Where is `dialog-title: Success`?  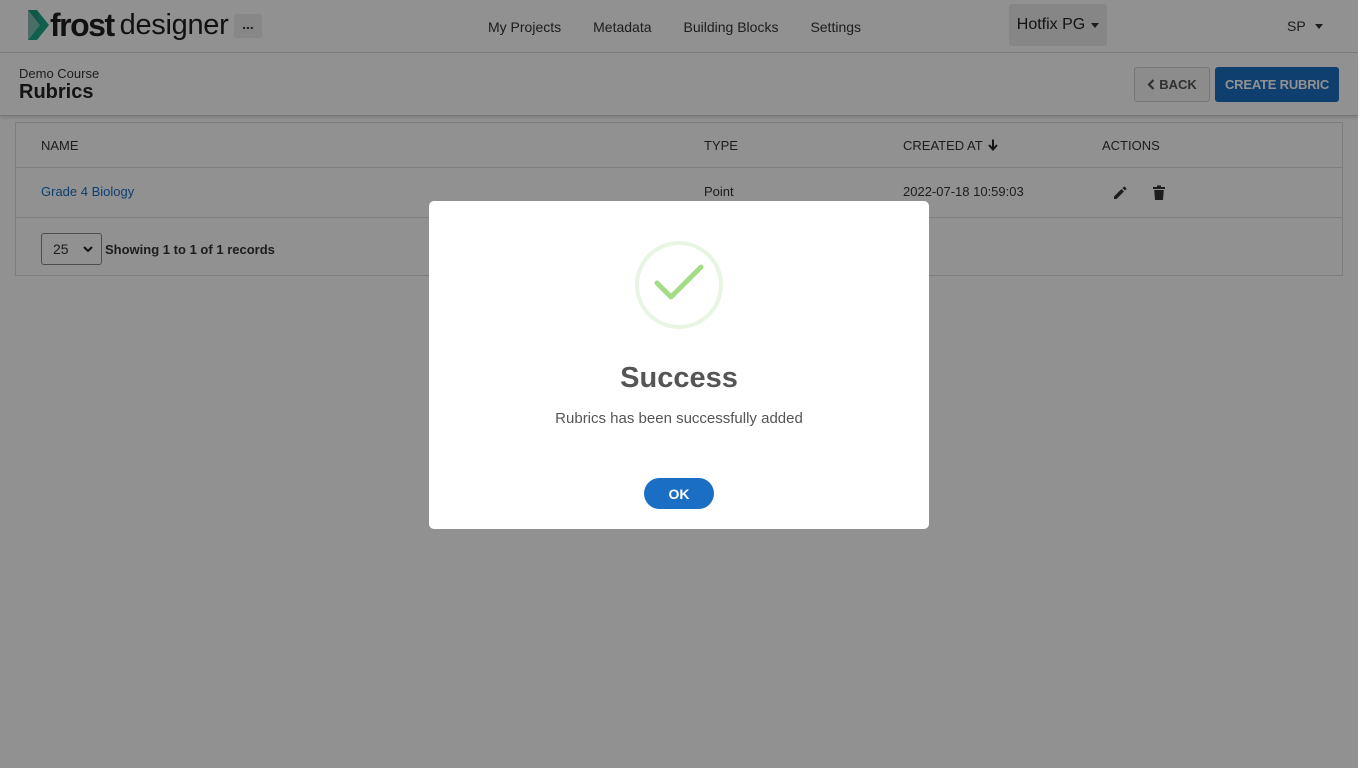
dialog-title: Success is located at coordinates (679, 378).